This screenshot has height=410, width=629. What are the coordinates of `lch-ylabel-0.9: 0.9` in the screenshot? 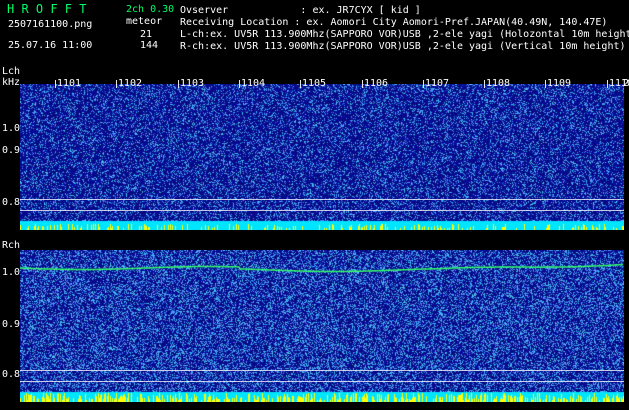 It's located at (11, 150).